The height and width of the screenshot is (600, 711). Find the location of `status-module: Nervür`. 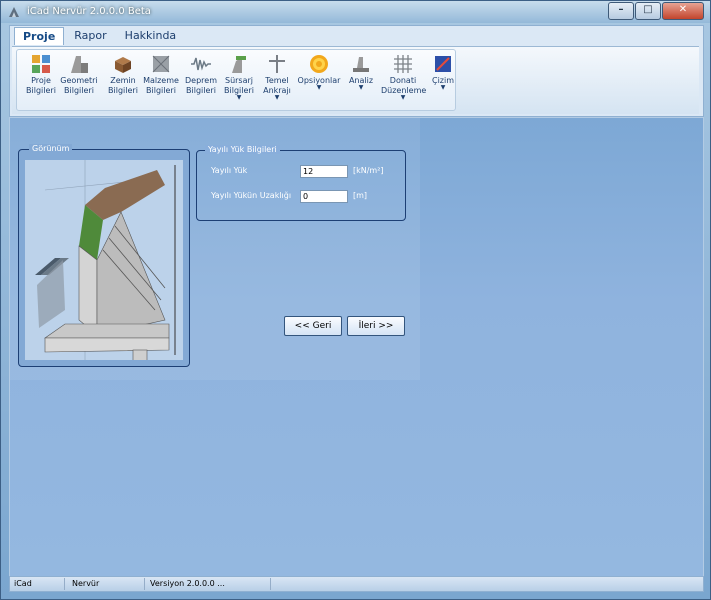

status-module: Nervür is located at coordinates (106, 584).